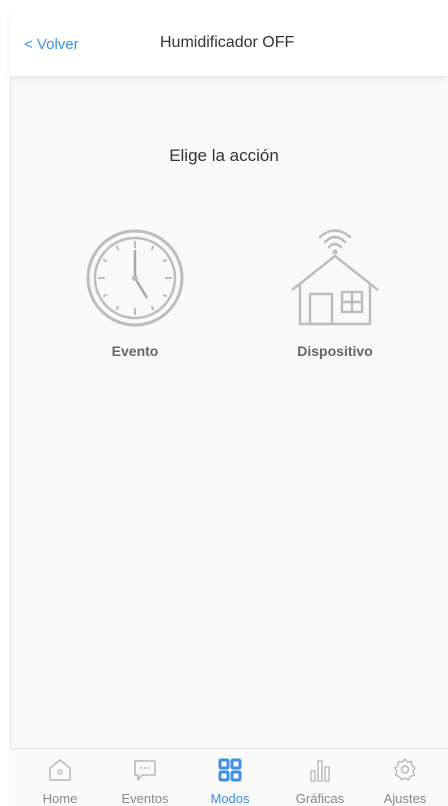 The width and height of the screenshot is (448, 806). Describe the element at coordinates (135, 278) in the screenshot. I see `clock-icon` at that location.